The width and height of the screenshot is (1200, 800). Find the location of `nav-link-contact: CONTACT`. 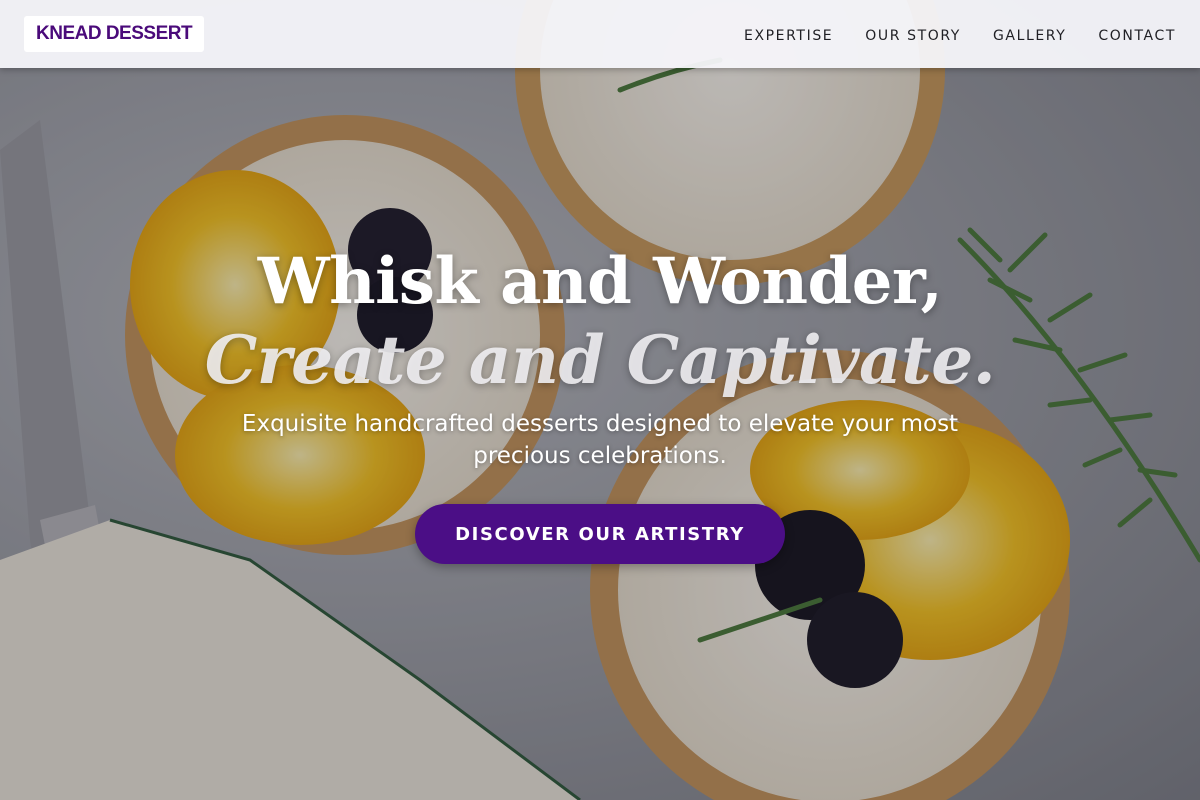

nav-link-contact: CONTACT is located at coordinates (1137, 36).